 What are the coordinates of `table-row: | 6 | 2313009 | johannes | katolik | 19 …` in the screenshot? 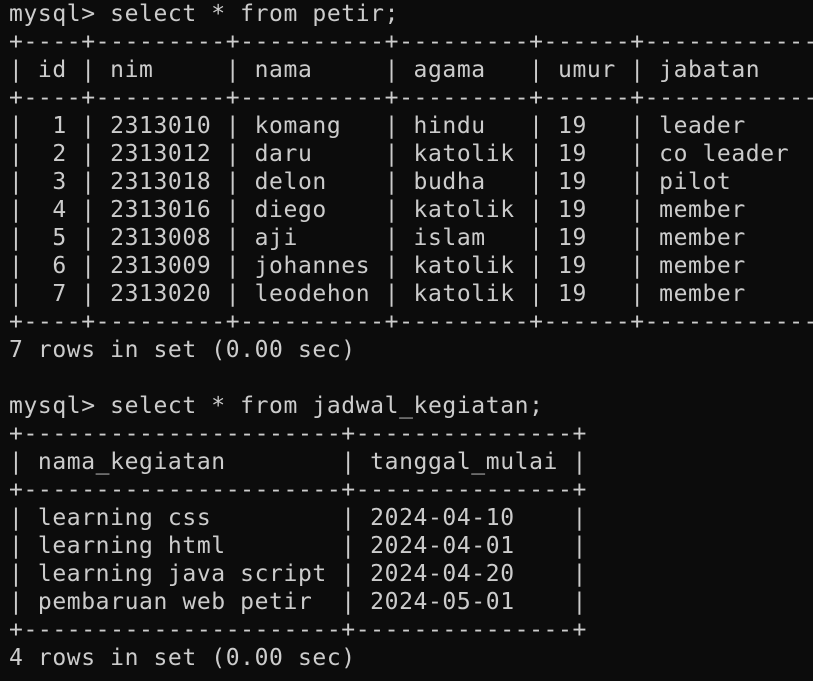 It's located at (411, 266).